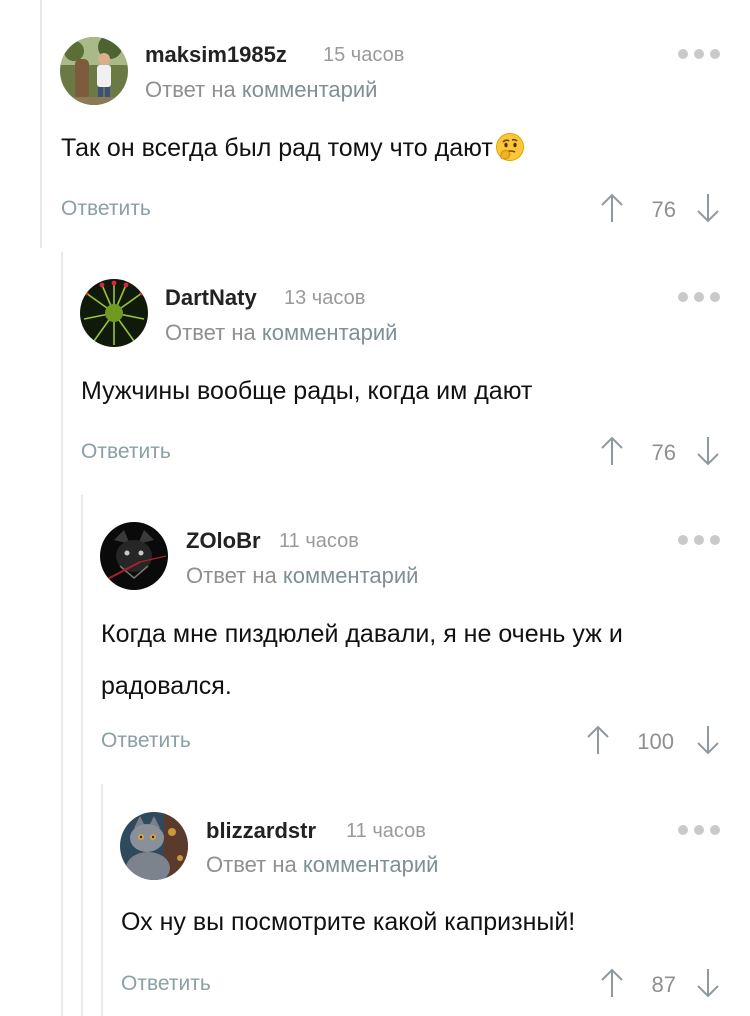 Image resolution: width=750 pixels, height=1016 pixels. What do you see at coordinates (612, 983) in the screenshot?
I see `vote-up-icon` at bounding box center [612, 983].